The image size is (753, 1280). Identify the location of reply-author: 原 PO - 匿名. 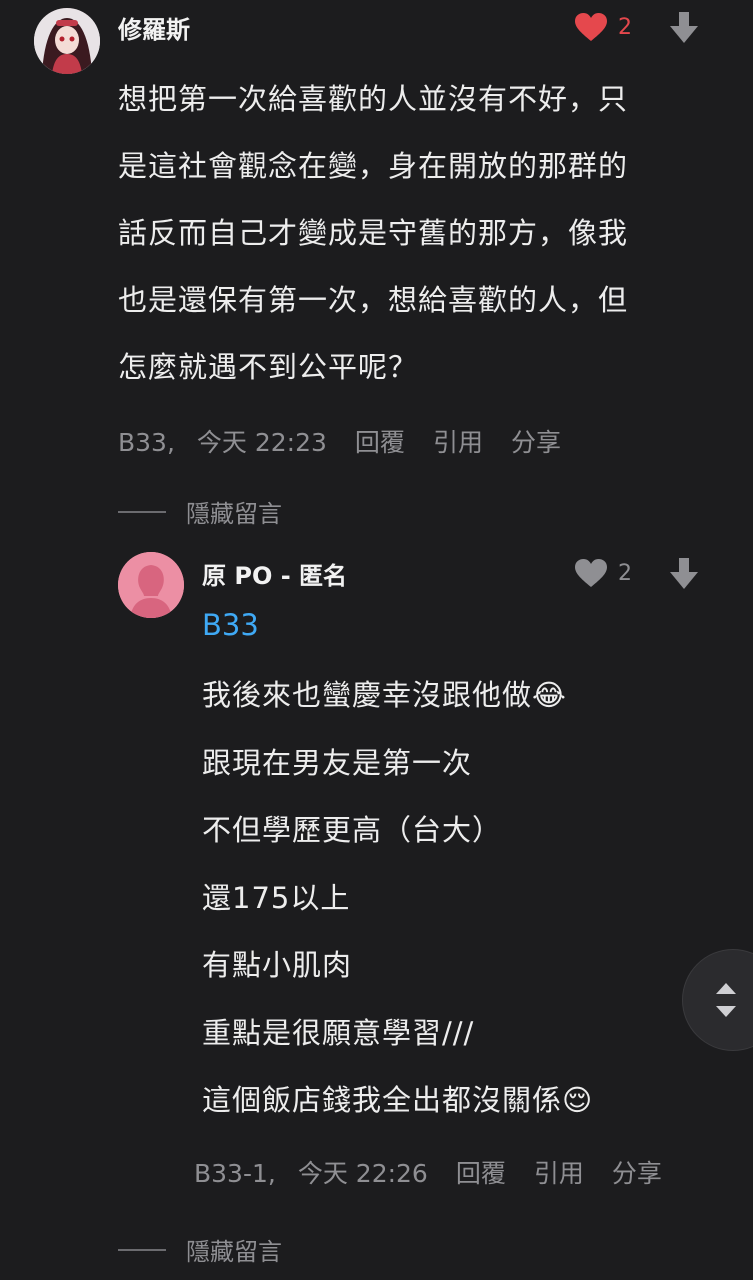
(274, 573).